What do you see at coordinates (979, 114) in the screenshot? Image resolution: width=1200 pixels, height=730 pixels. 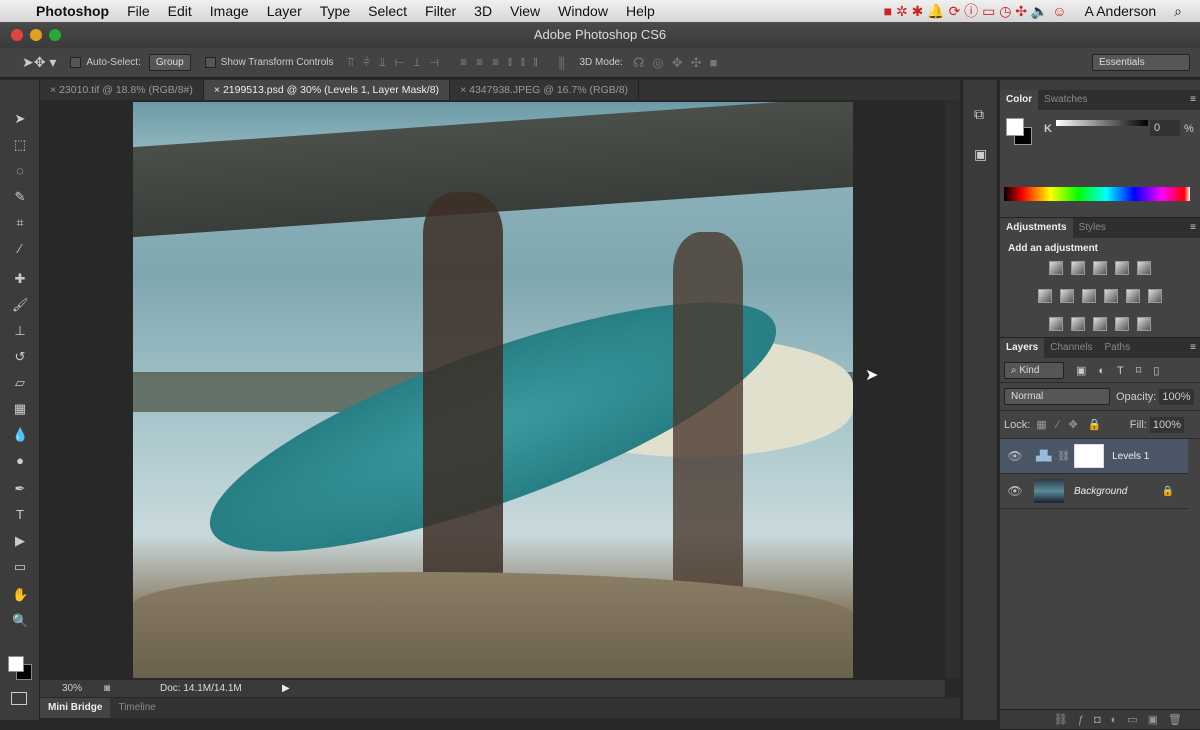 I see `history-panel-icon: ⧉` at bounding box center [979, 114].